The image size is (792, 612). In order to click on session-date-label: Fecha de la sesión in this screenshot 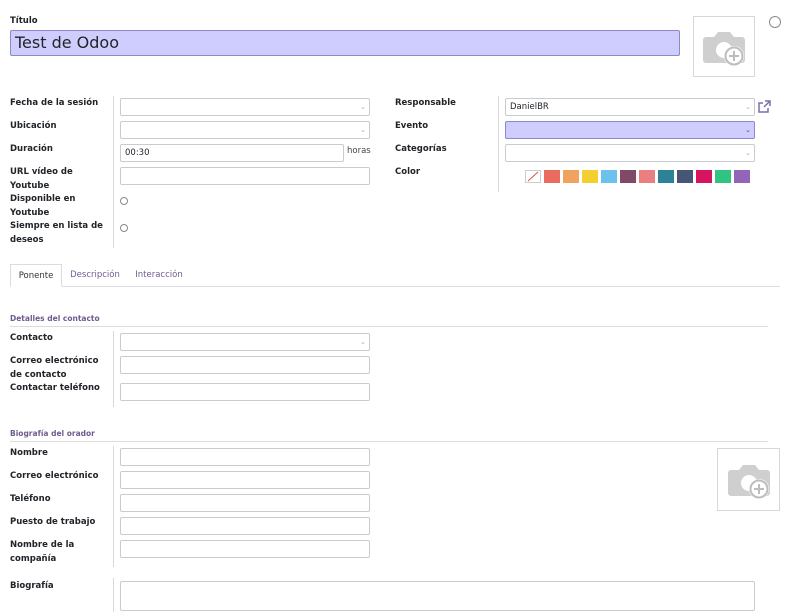, I will do `click(54, 103)`.